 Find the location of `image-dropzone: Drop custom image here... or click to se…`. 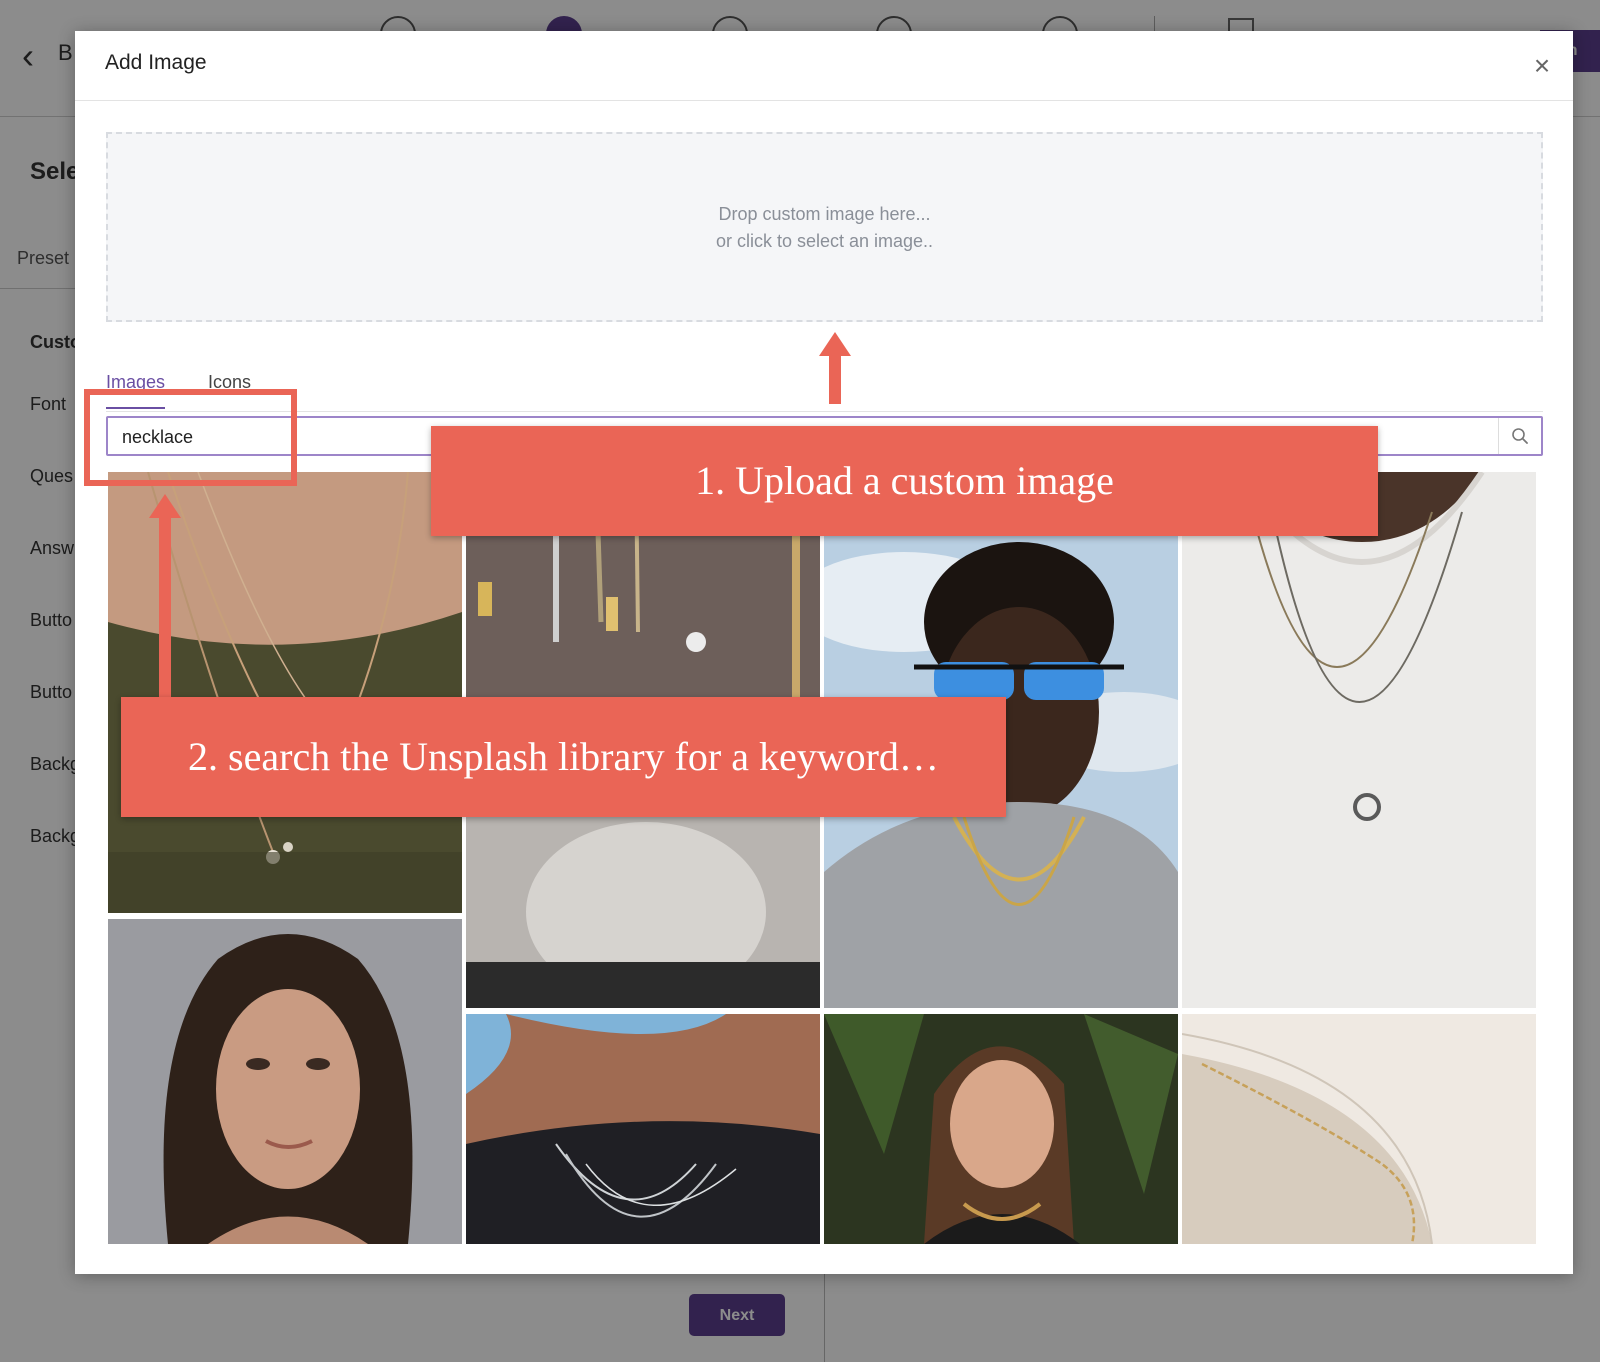

image-dropzone: Drop custom image here... or click to se… is located at coordinates (824, 227).